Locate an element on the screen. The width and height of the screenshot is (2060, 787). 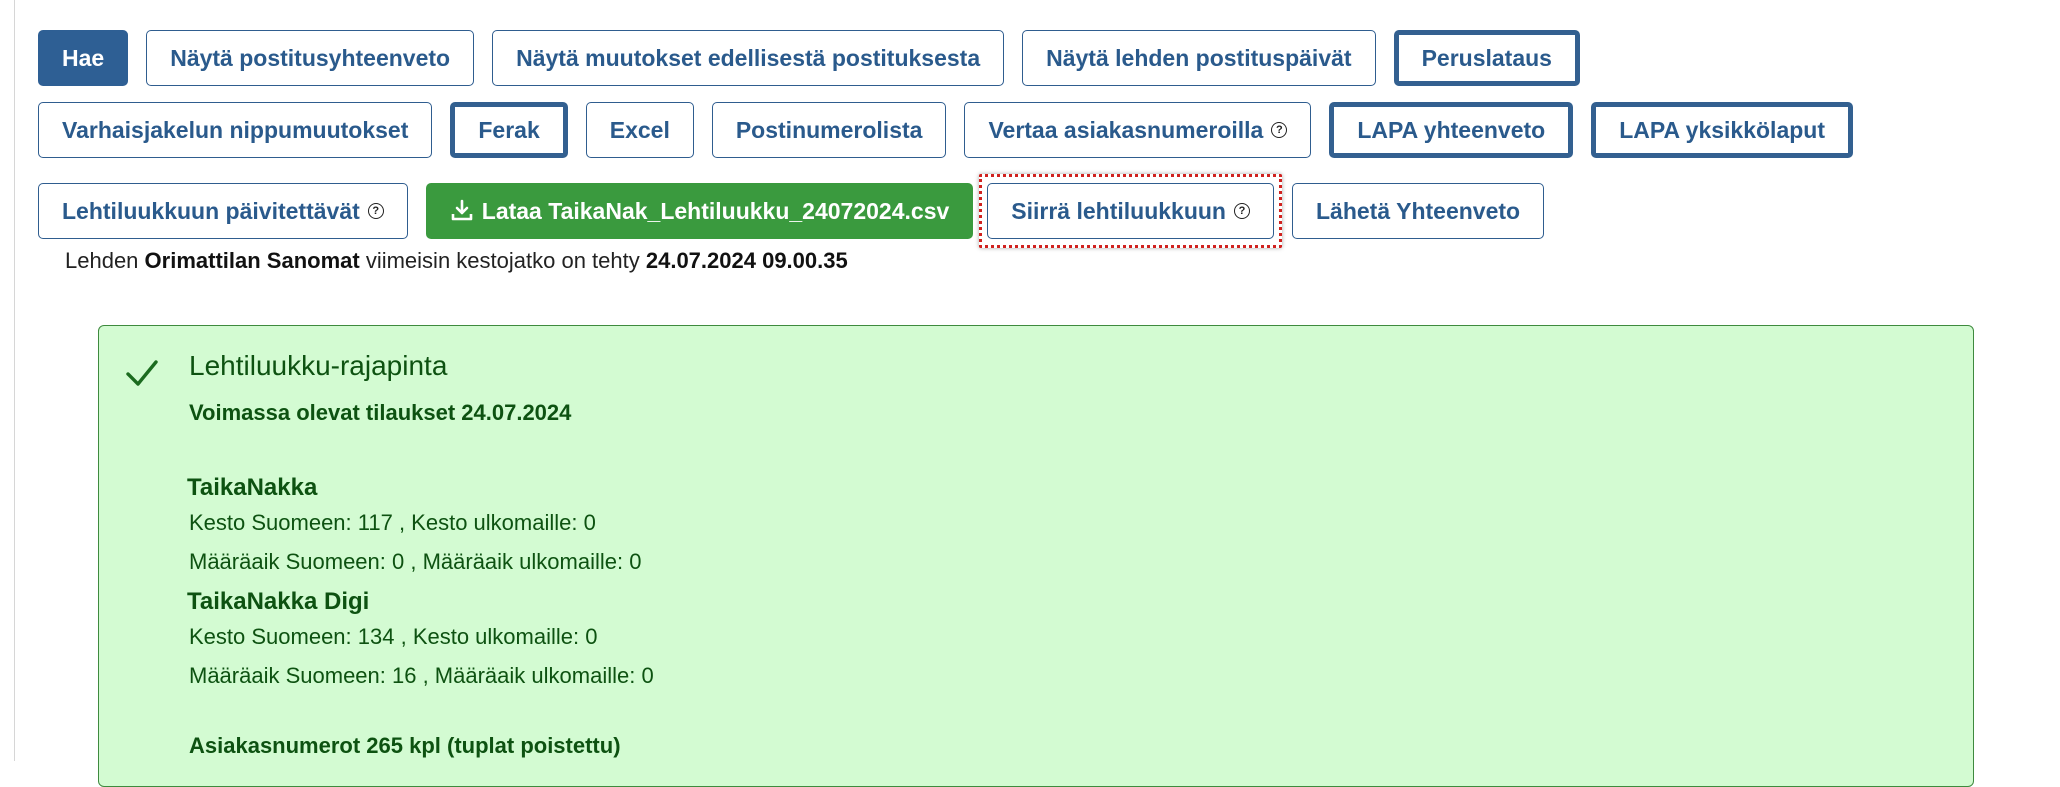
lapa-summary-button: LAPA yhteenveto is located at coordinates (1451, 130).